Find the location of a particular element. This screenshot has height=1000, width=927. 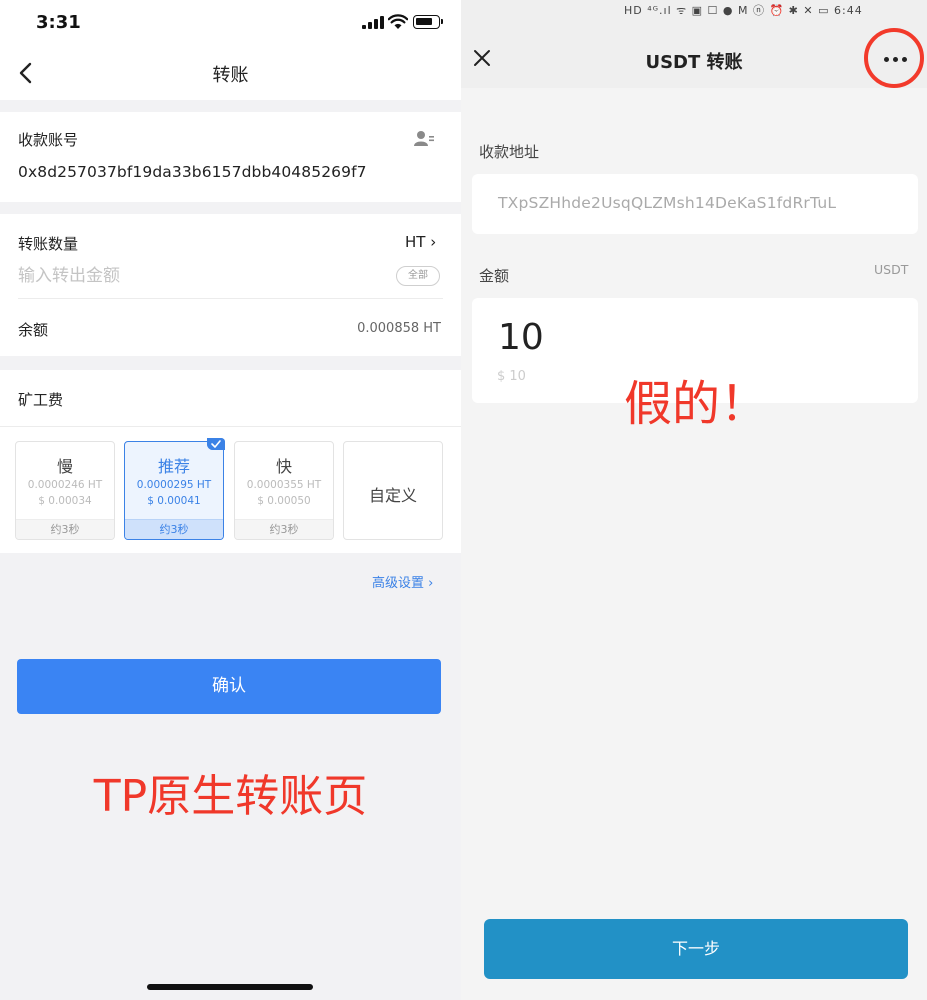

fee-option-name: 慢 is located at coordinates (64, 466).